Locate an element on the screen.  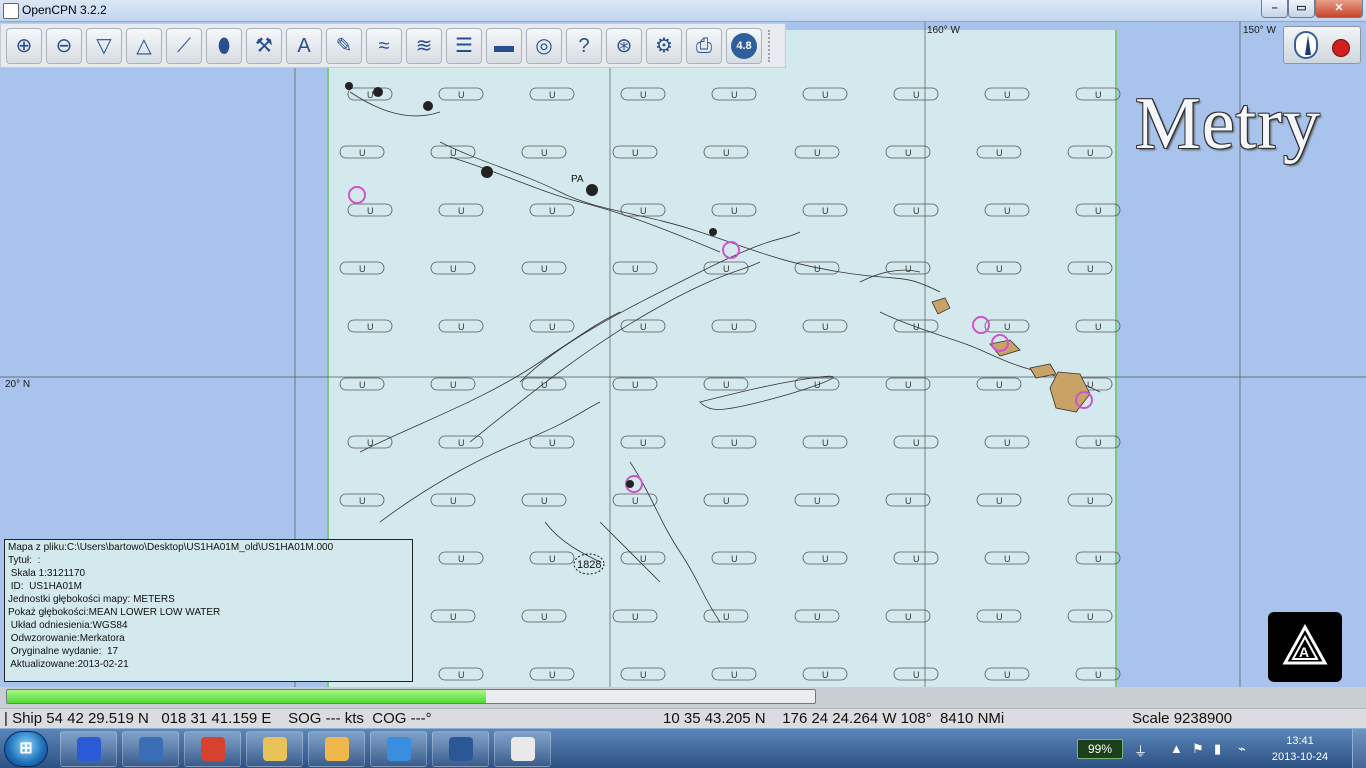
settings-button: ⚒ is located at coordinates (264, 45).